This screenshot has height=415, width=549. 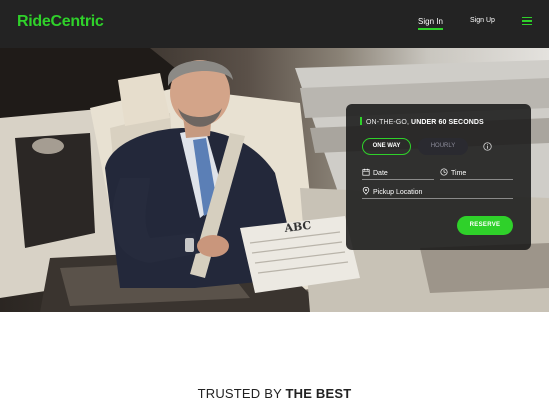 What do you see at coordinates (443, 146) in the screenshot?
I see `hourly-tab: HOURLY` at bounding box center [443, 146].